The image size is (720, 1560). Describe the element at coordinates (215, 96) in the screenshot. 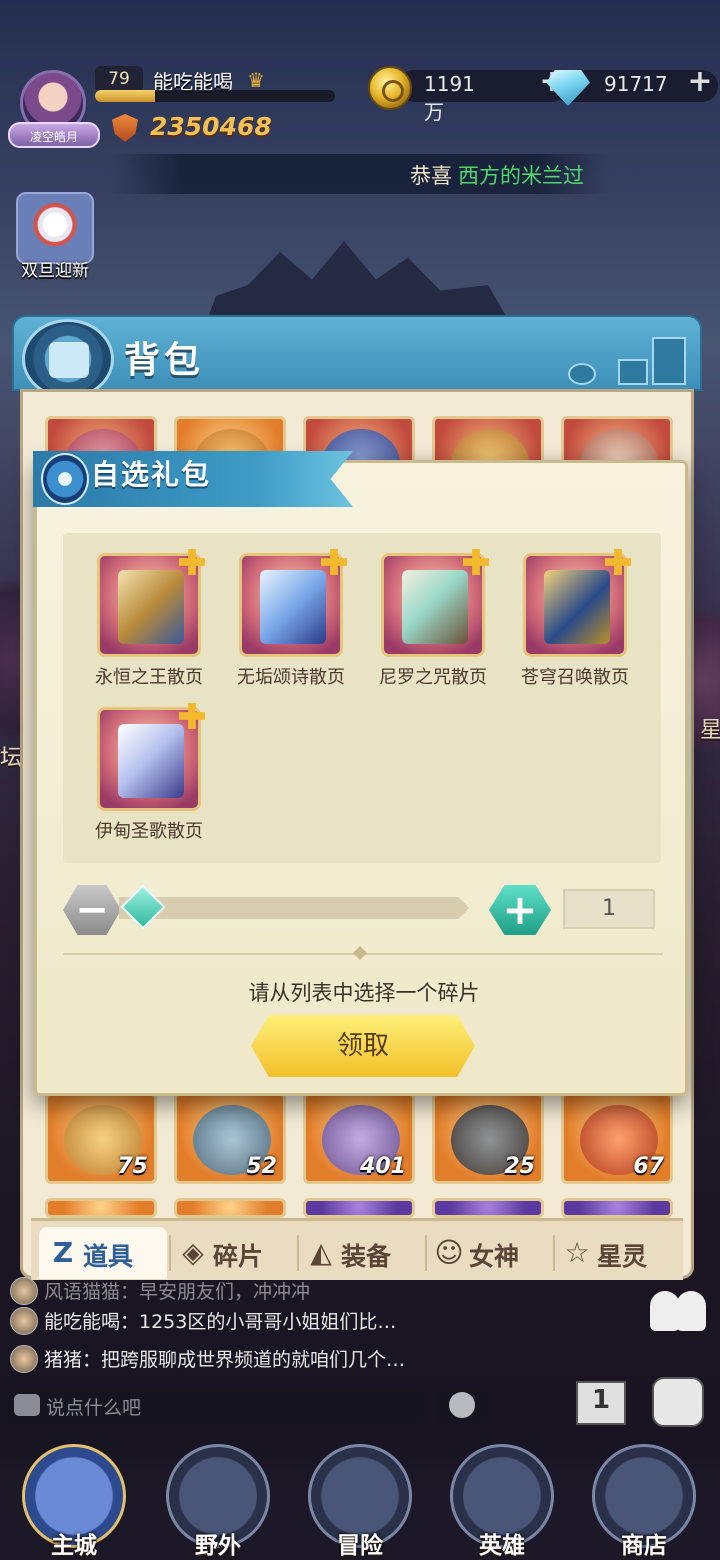

I see `exp-bar` at that location.